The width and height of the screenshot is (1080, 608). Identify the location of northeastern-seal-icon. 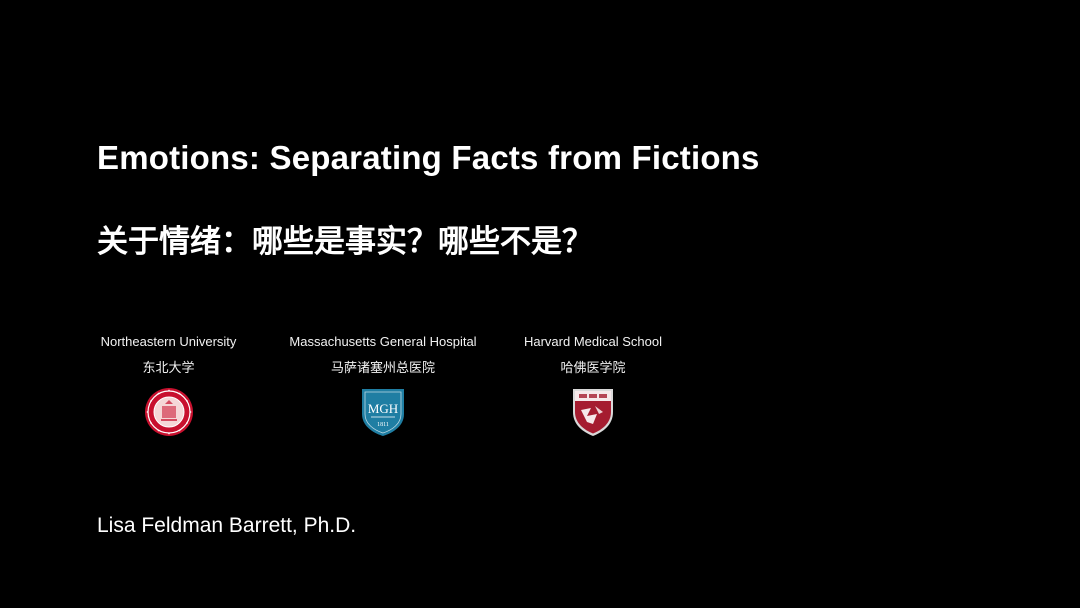
(168, 412).